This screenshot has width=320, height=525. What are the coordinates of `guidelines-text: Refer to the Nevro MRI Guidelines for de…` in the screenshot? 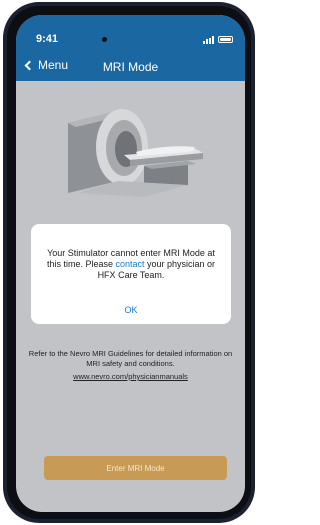 It's located at (130, 358).